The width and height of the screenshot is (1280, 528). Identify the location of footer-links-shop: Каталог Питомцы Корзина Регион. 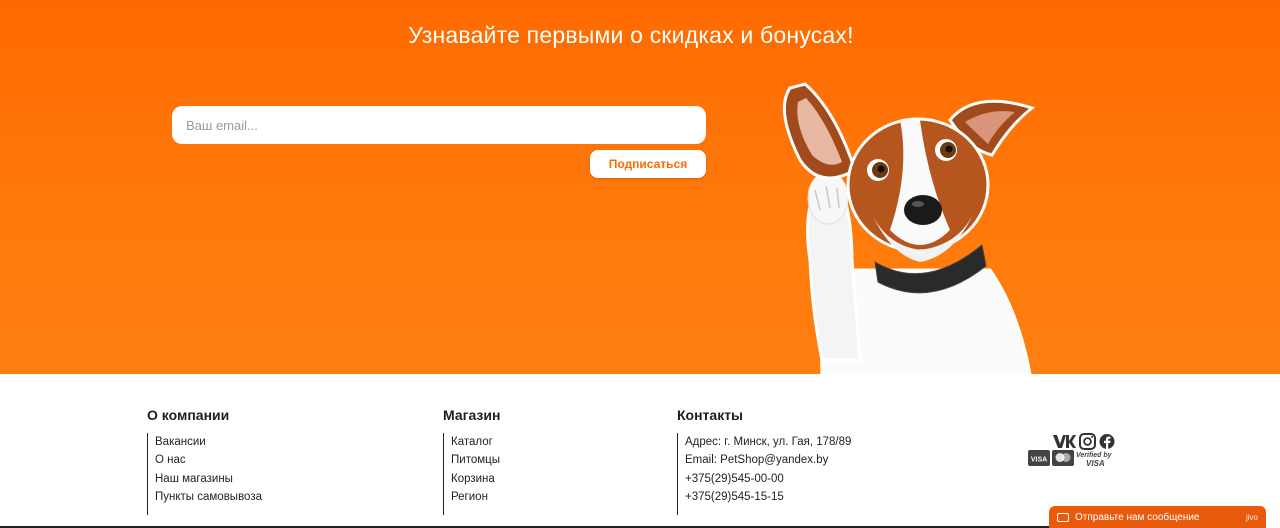
(471, 474).